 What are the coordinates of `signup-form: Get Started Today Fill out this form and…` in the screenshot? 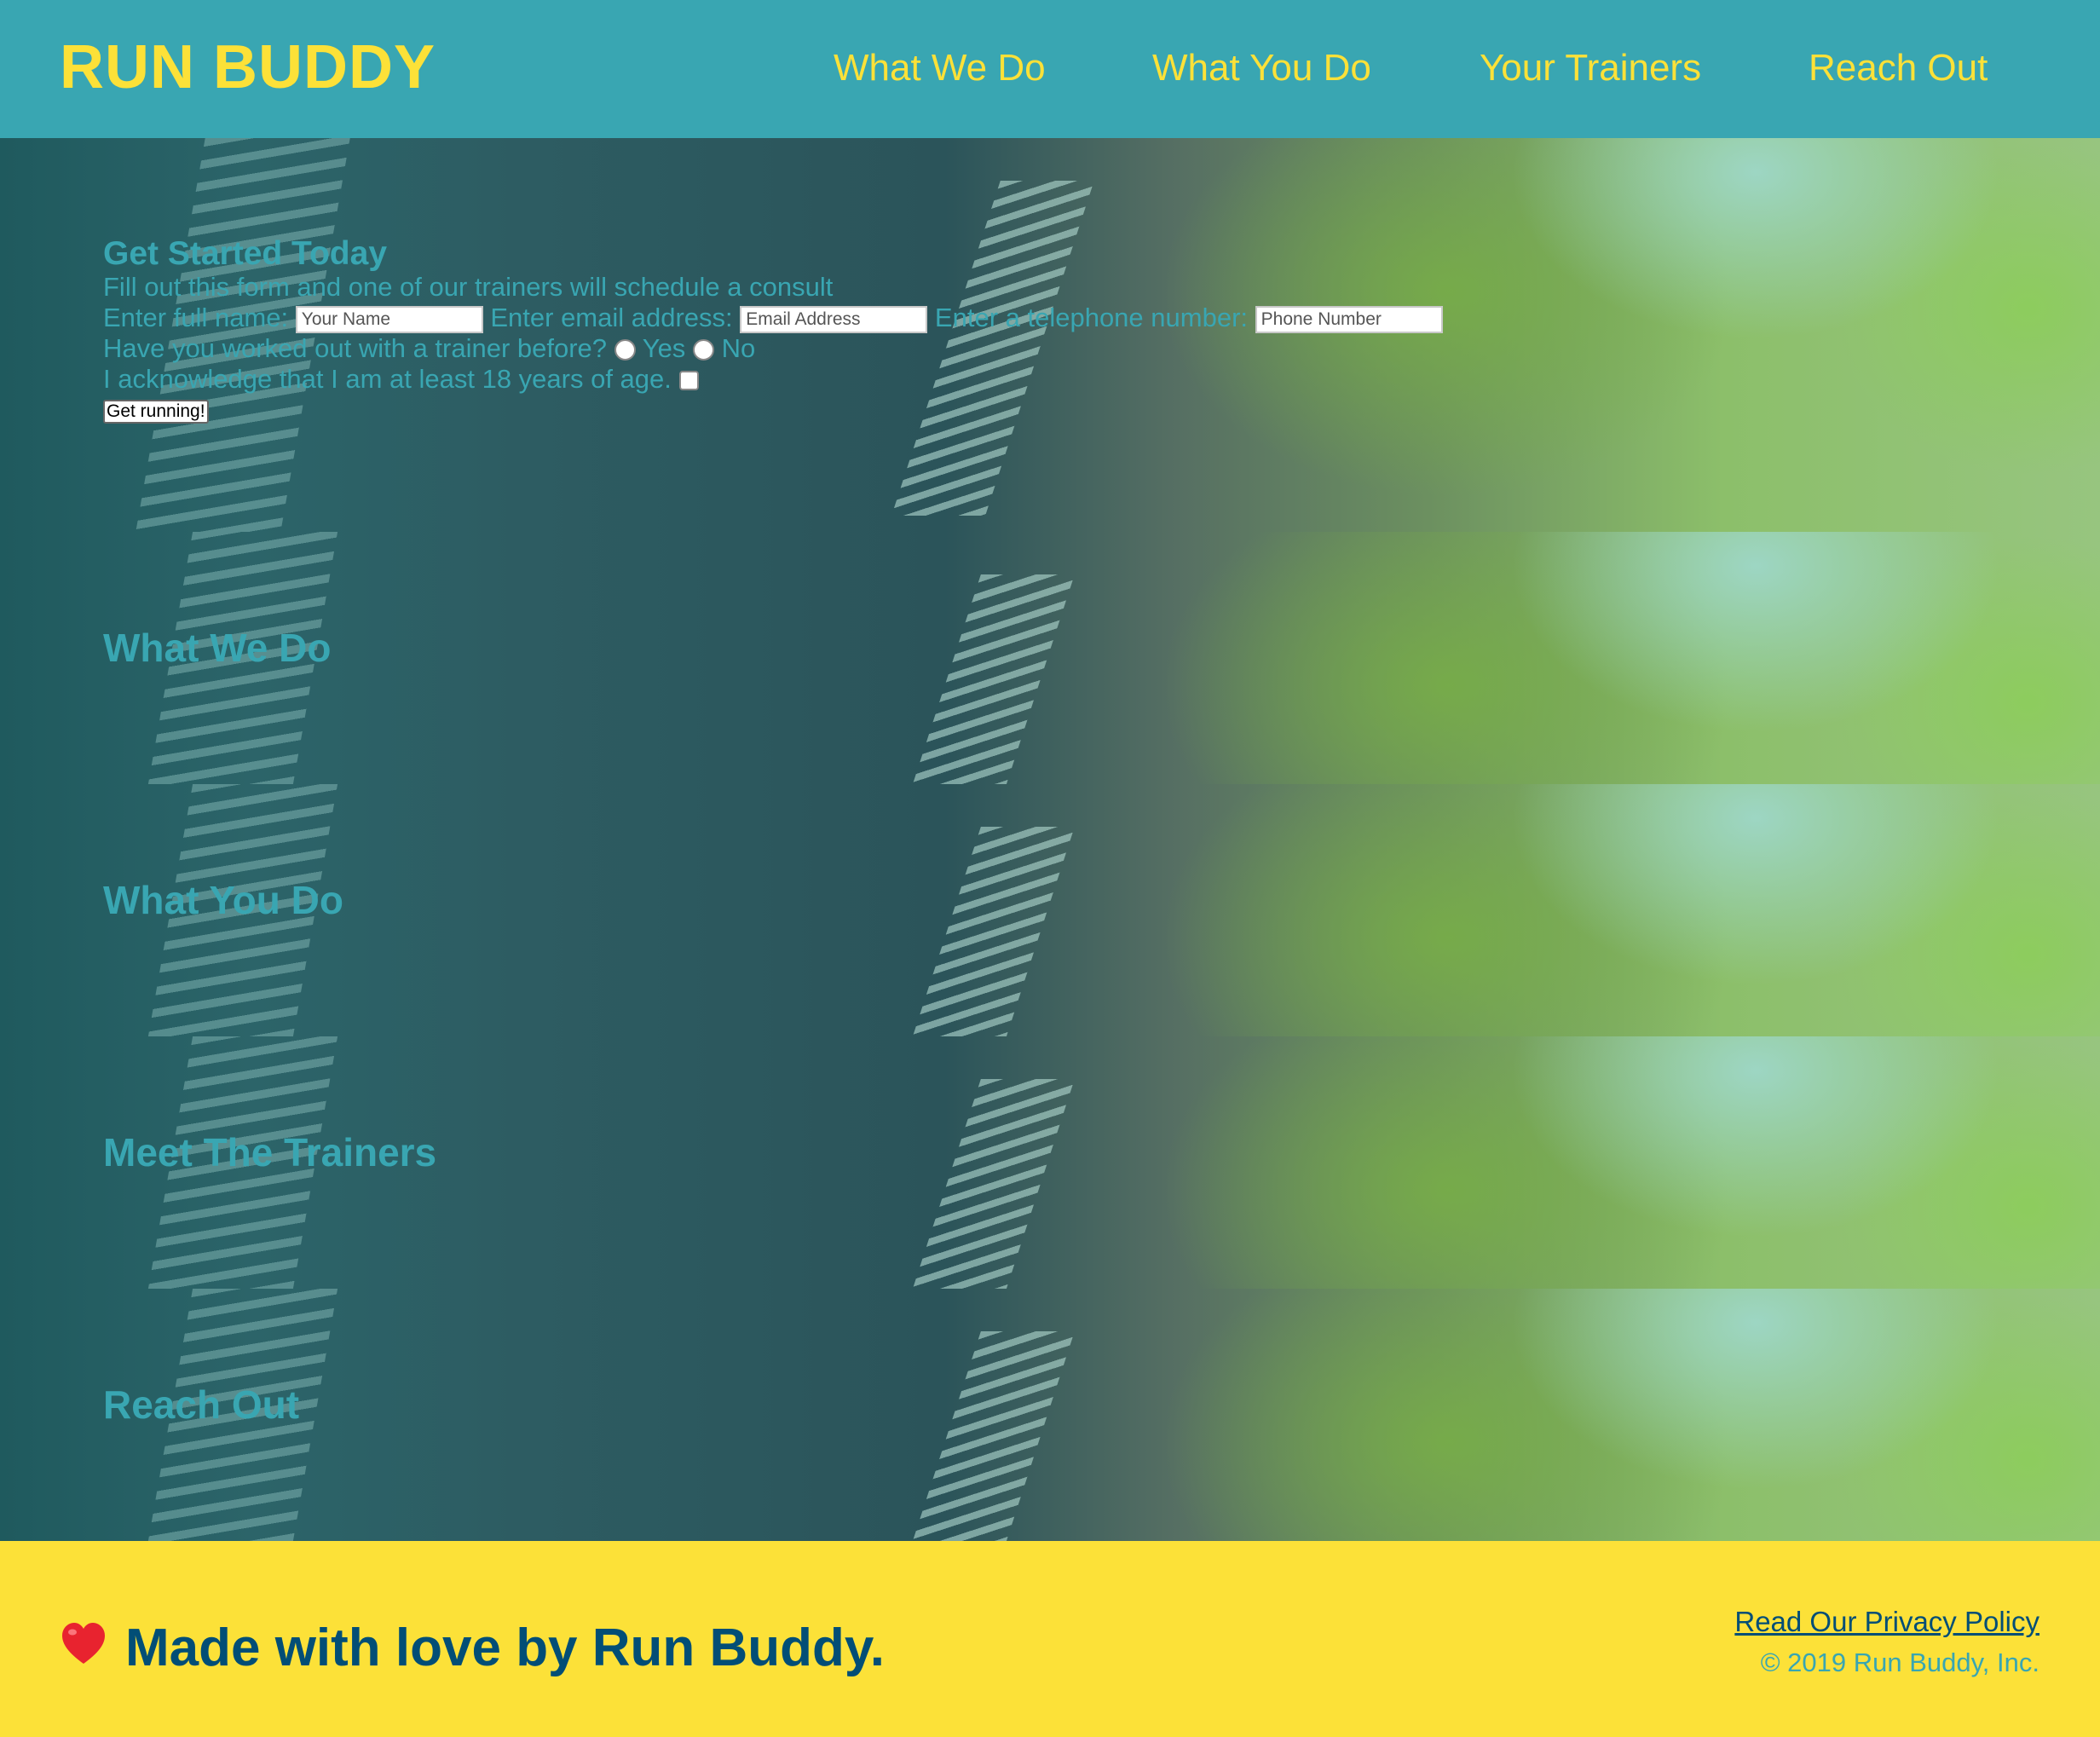 It's located at (773, 330).